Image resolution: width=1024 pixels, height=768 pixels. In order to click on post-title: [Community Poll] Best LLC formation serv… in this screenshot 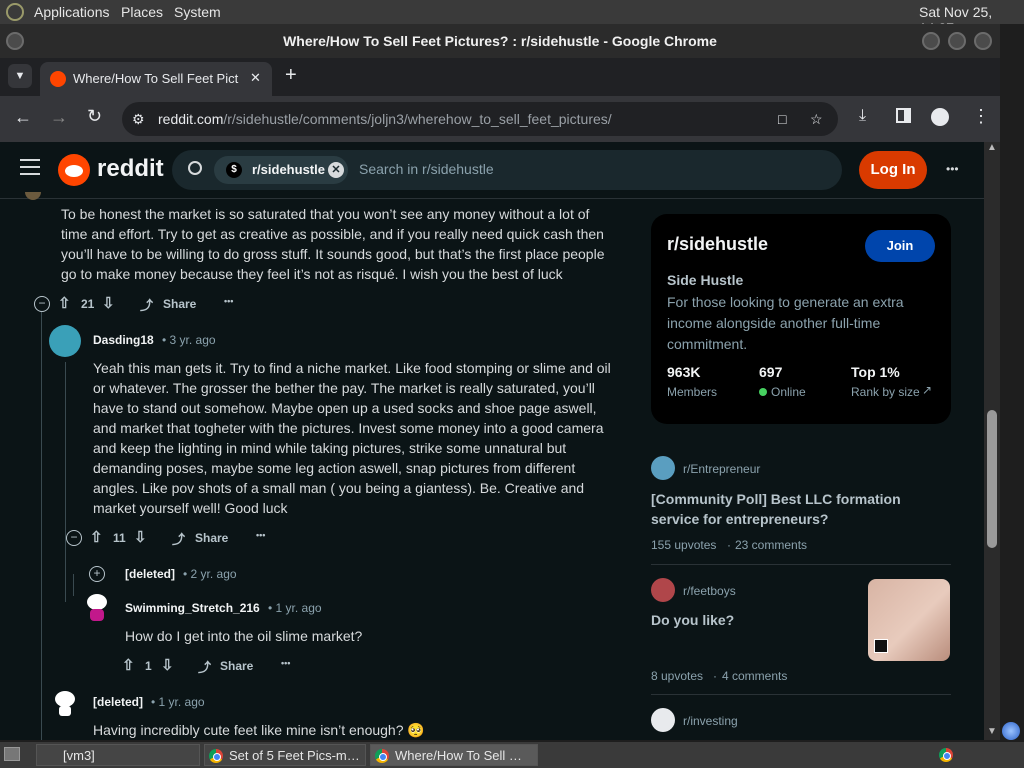, I will do `click(796, 509)`.